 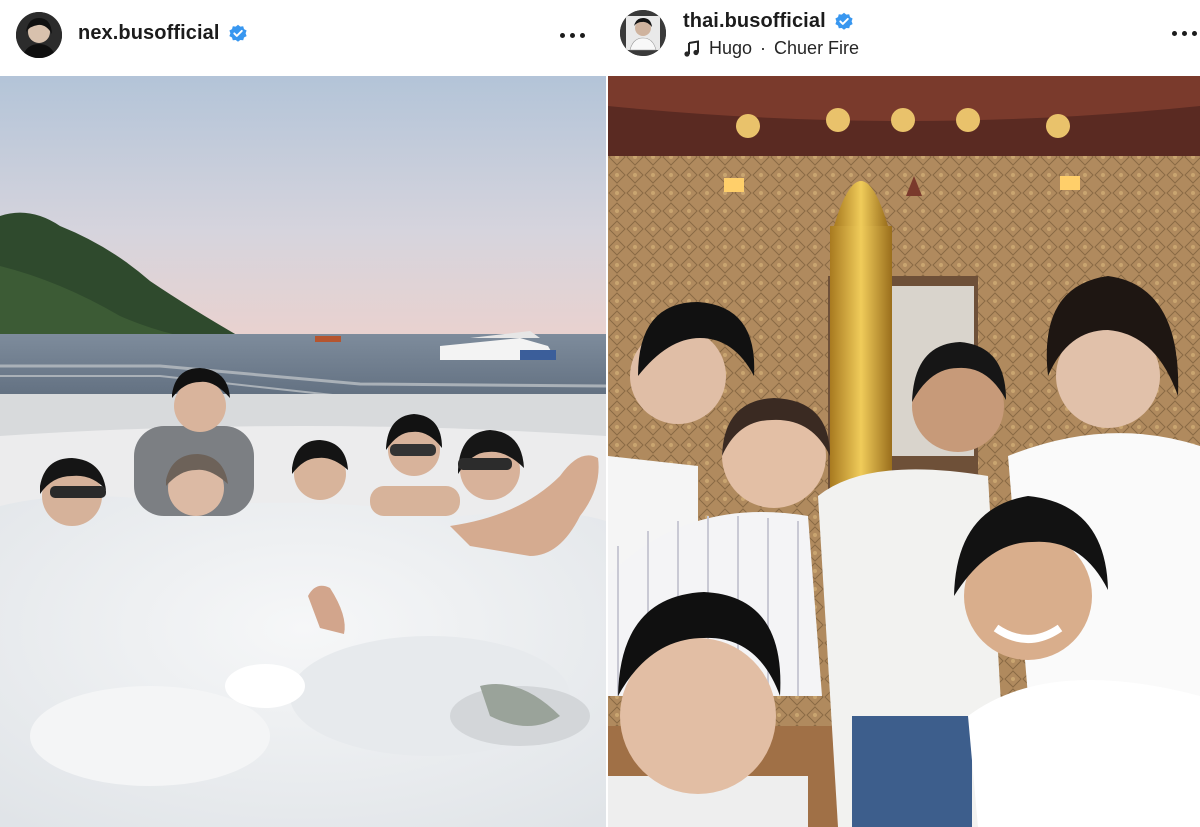 What do you see at coordinates (303, 38) in the screenshot?
I see `post-header: nex.busofficial` at bounding box center [303, 38].